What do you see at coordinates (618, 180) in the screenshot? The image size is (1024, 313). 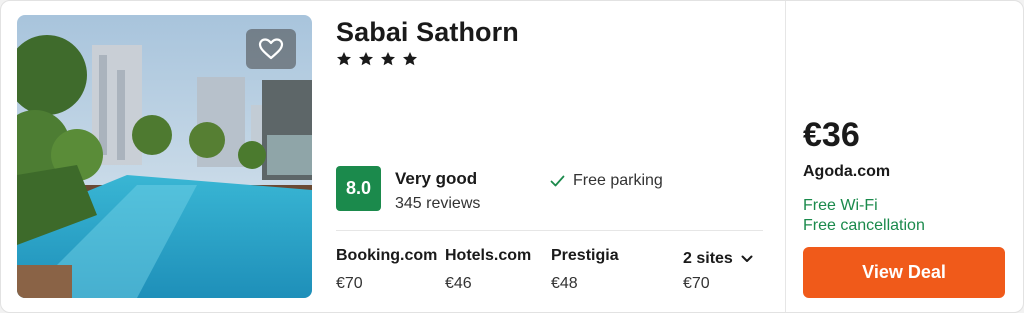 I see `amenity-label: Free parking` at bounding box center [618, 180].